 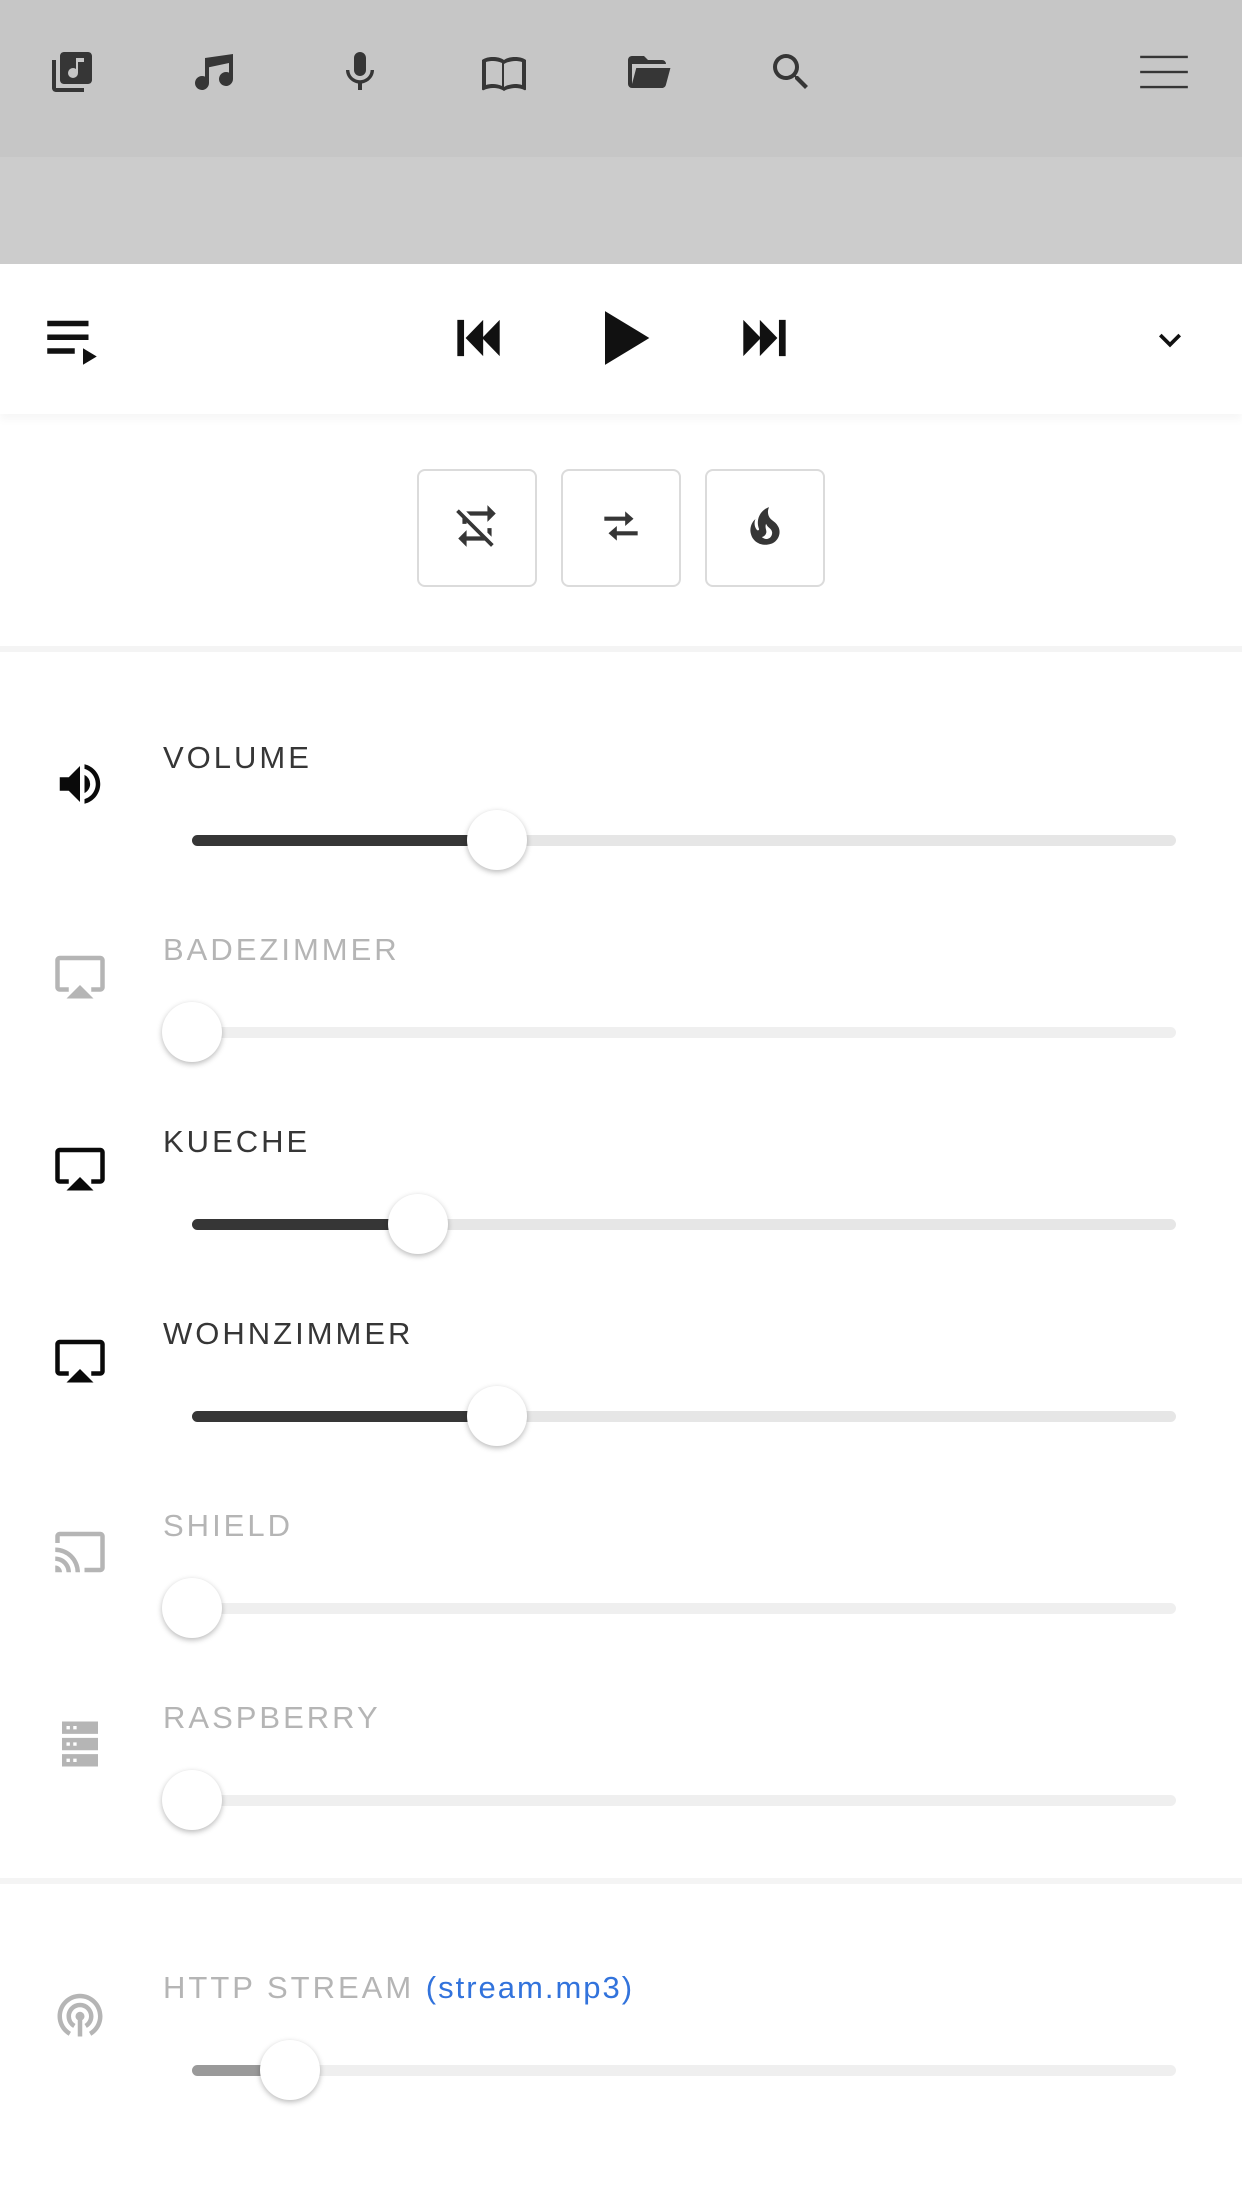 What do you see at coordinates (80, 1744) in the screenshot?
I see `server-icon` at bounding box center [80, 1744].